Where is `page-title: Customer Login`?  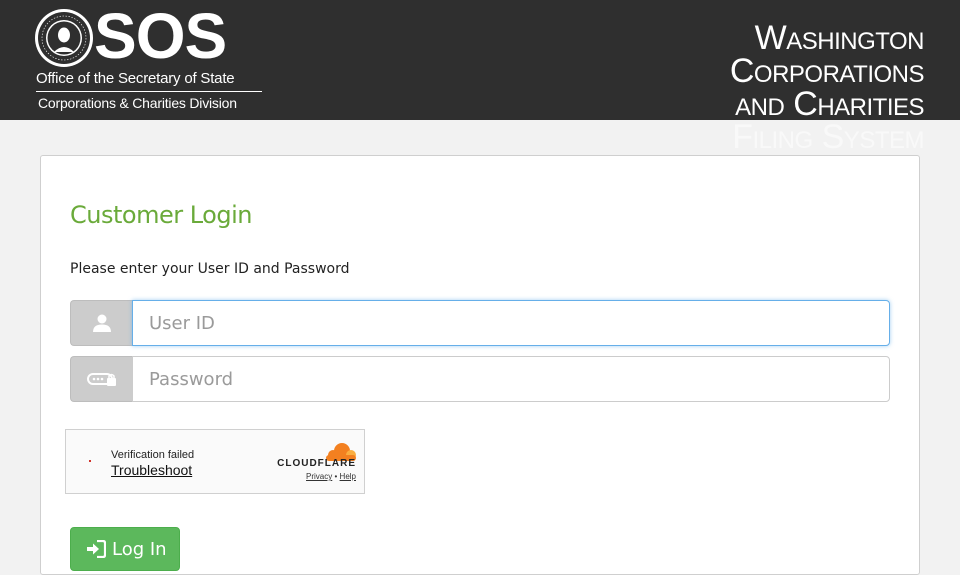 page-title: Customer Login is located at coordinates (161, 215).